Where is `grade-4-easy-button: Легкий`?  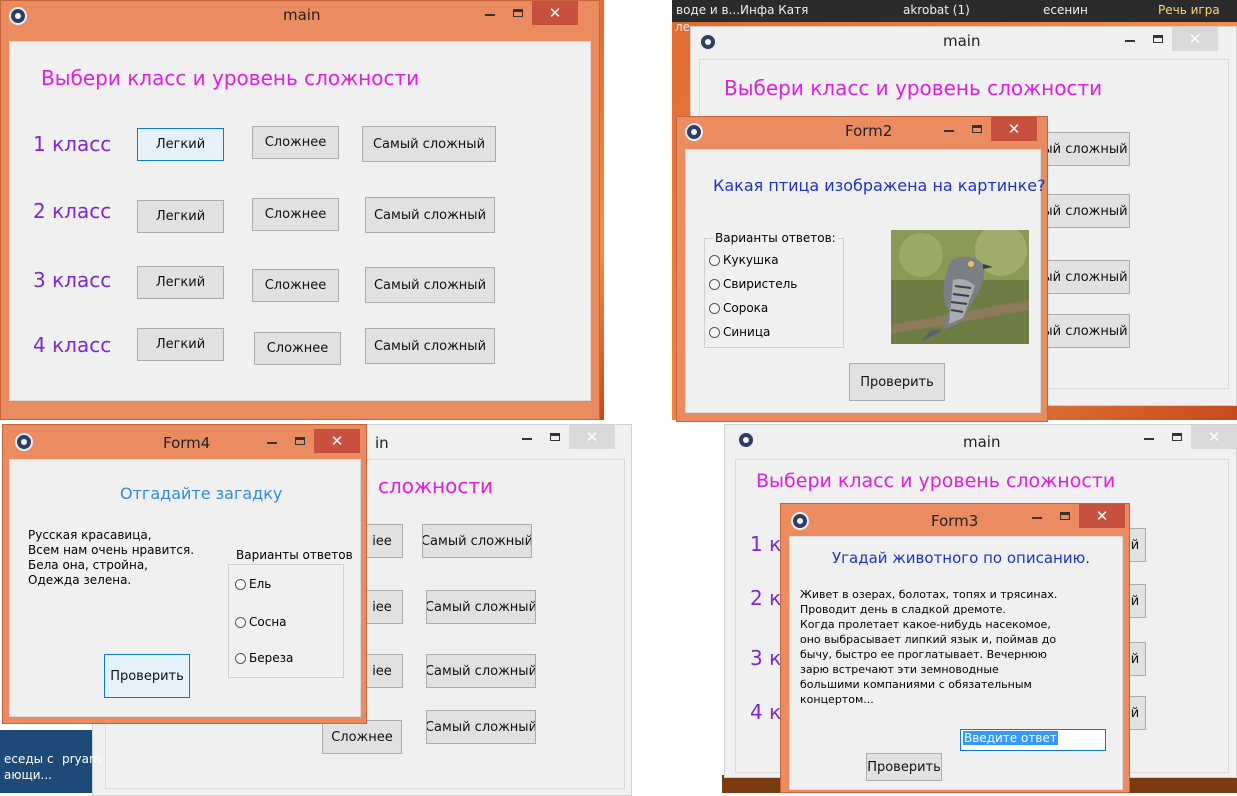 grade-4-easy-button: Легкий is located at coordinates (180, 344).